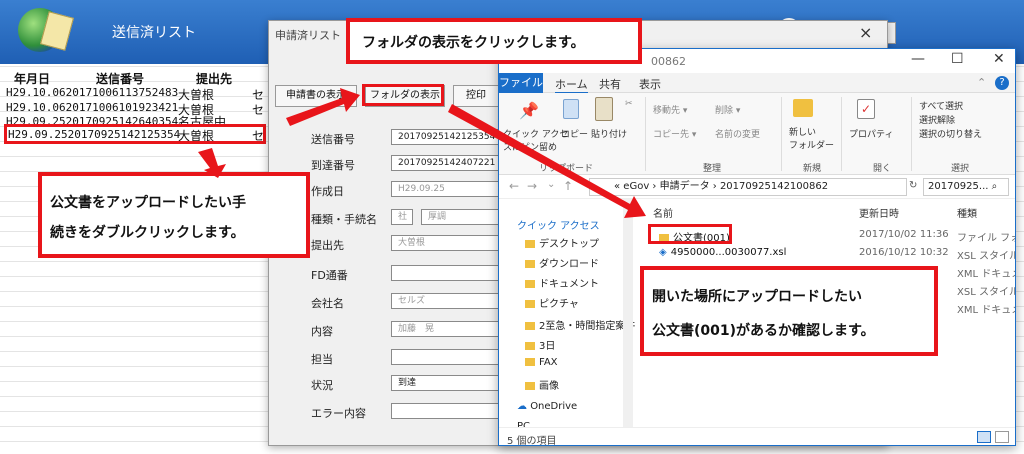 The height and width of the screenshot is (454, 1024). I want to click on arrow-to-folder-button, so click(323, 107).